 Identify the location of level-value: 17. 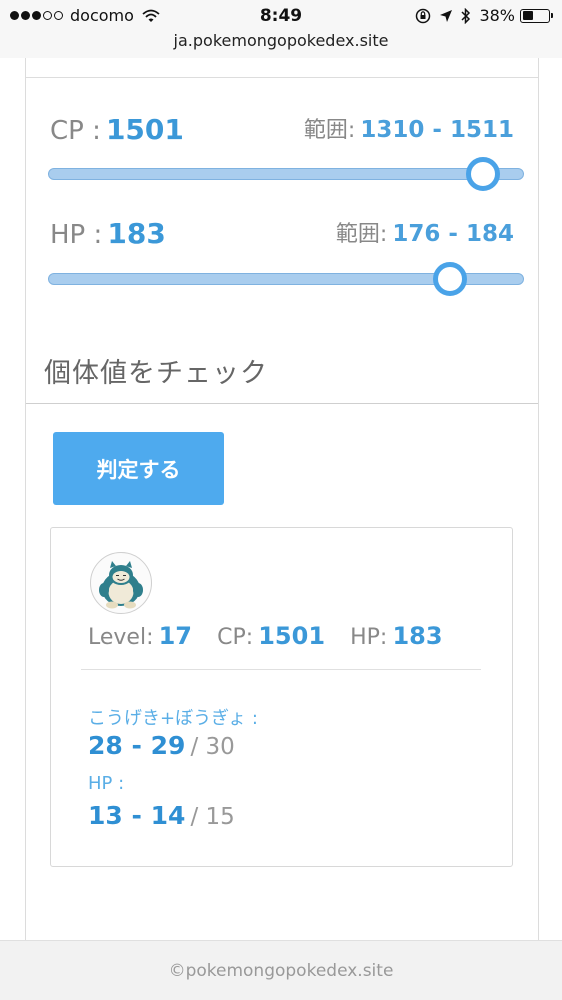
(175, 636).